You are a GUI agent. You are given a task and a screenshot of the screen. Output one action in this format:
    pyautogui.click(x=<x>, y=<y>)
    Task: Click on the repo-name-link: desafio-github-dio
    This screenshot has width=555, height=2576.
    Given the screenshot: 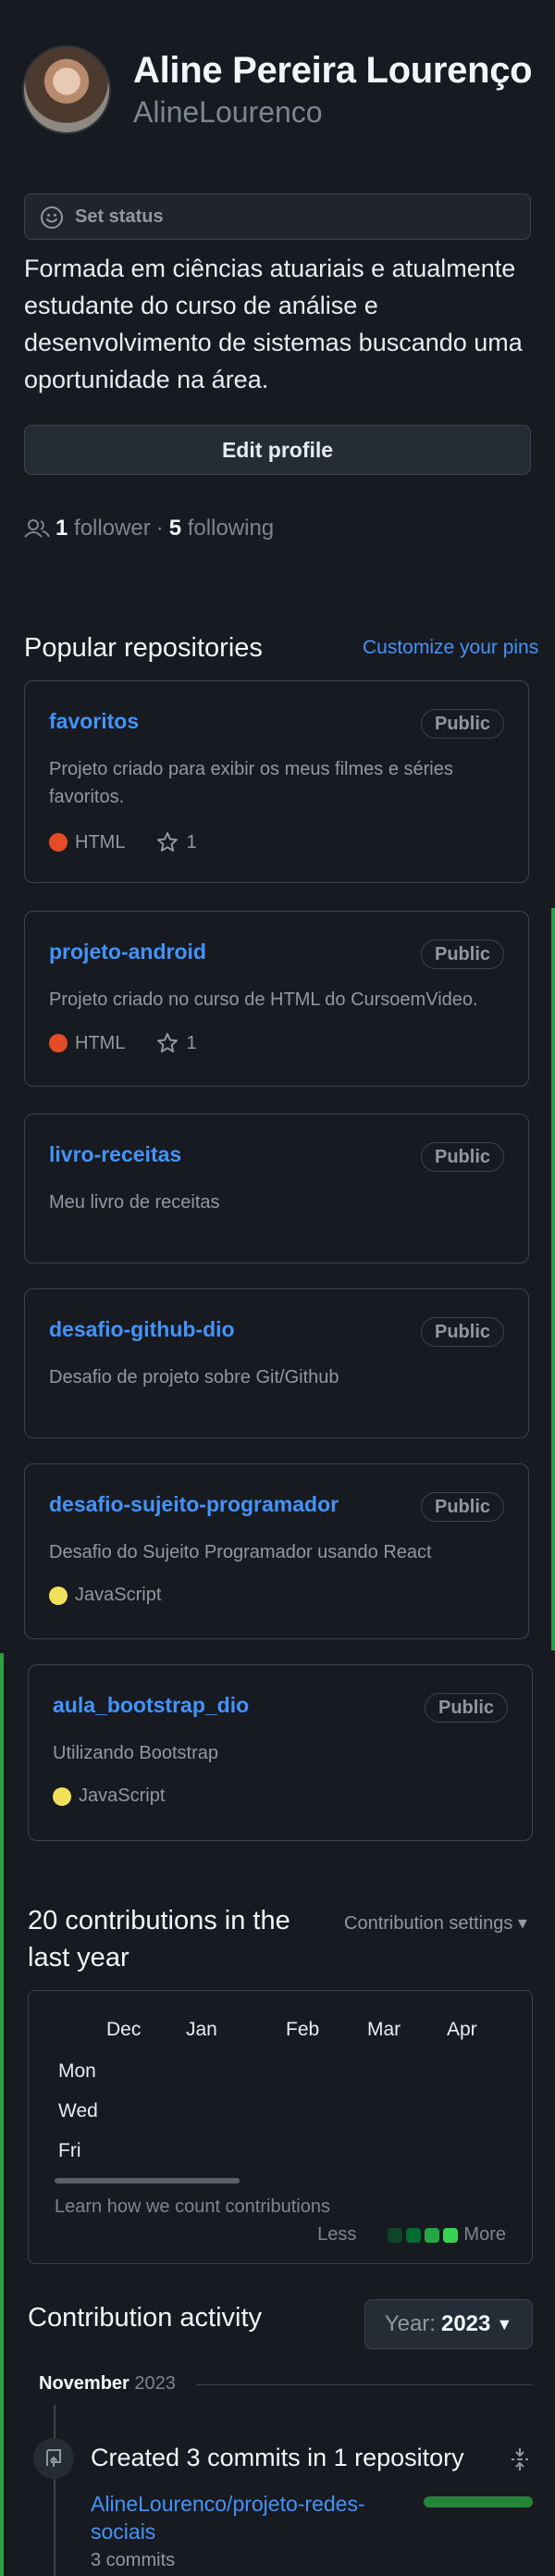 What is the action you would take?
    pyautogui.click(x=142, y=1329)
    